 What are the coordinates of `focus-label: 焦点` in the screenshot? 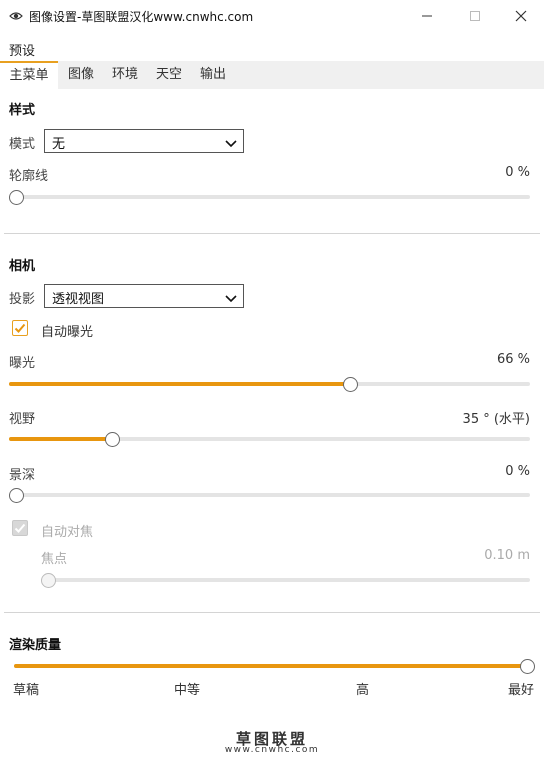 It's located at (54, 559).